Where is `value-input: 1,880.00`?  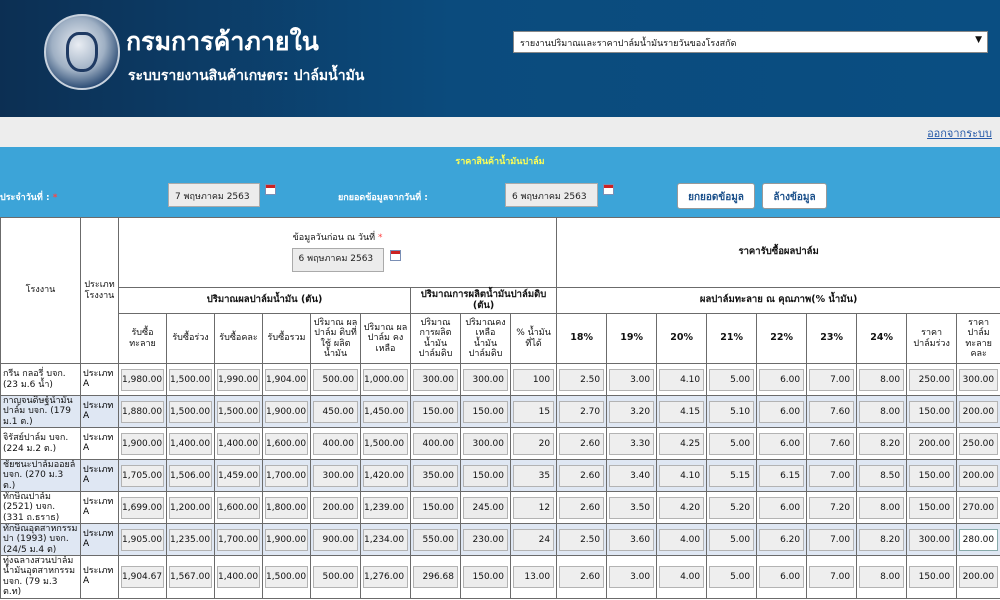
value-input: 1,880.00 is located at coordinates (142, 411).